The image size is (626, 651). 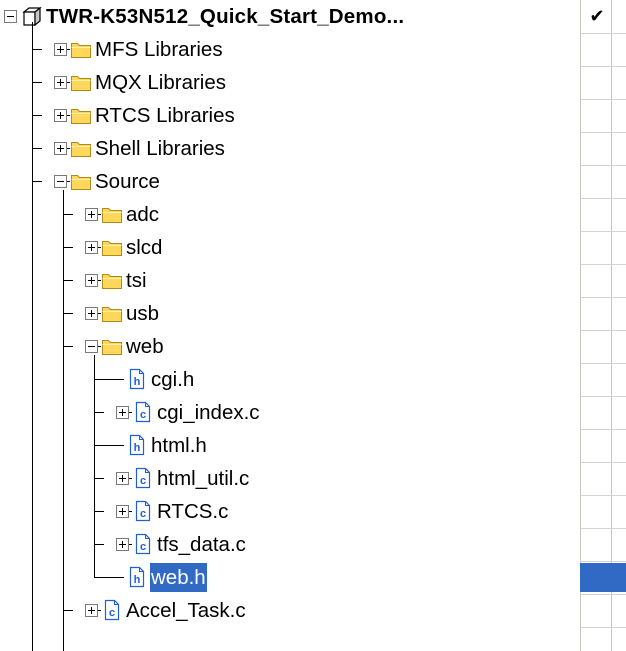 I want to click on tree-item-label: usb, so click(x=142, y=313).